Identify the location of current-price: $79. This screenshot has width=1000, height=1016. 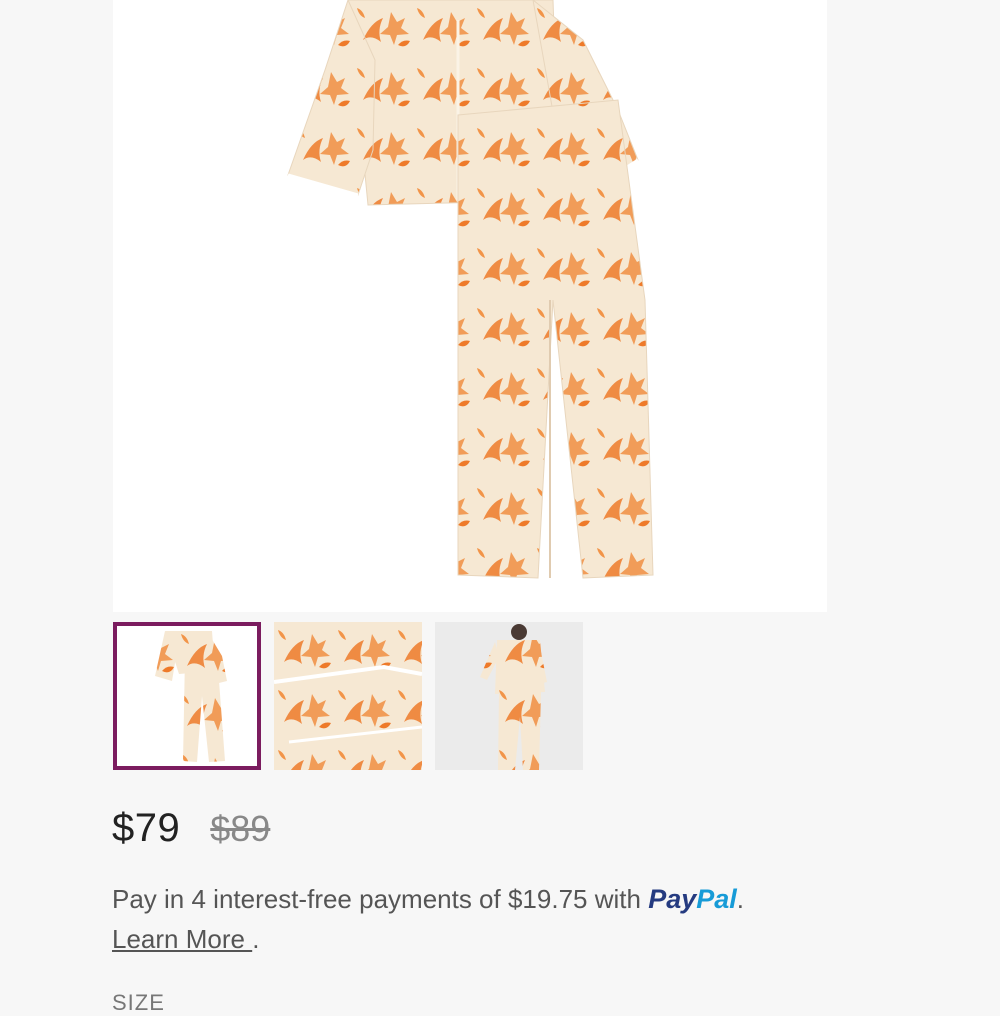
(146, 828).